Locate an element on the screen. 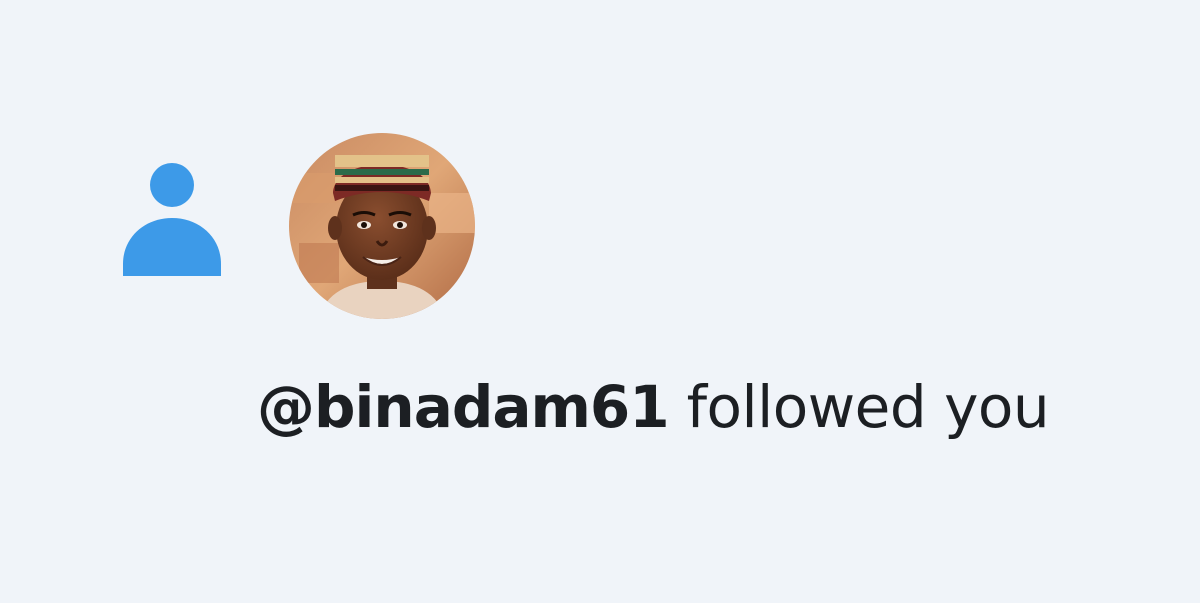 This screenshot has width=1200, height=603. user-handle-link: @binadam61 is located at coordinates (463, 407).